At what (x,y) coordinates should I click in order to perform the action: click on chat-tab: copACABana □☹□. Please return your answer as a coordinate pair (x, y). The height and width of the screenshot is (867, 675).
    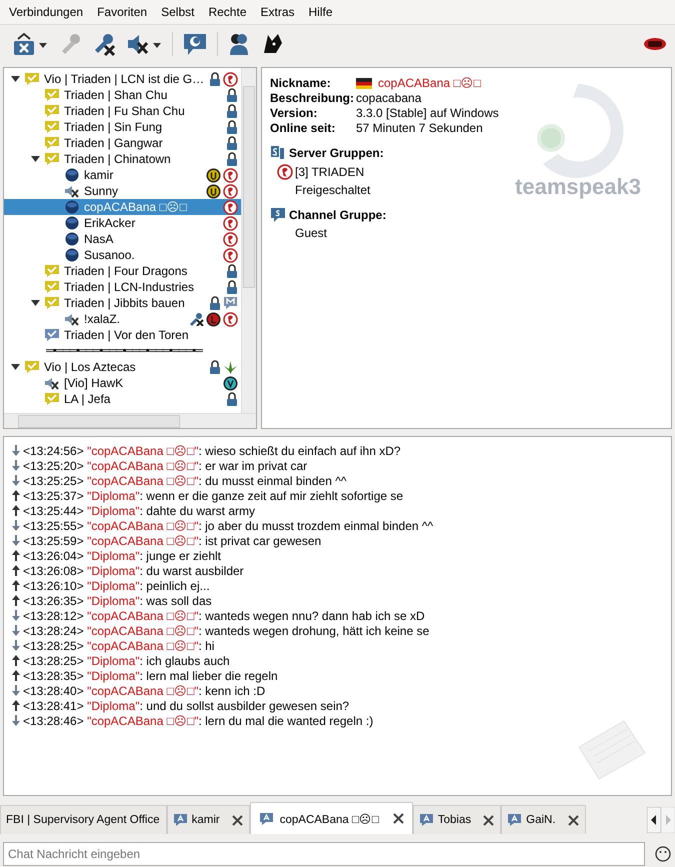
    Looking at the image, I should click on (331, 818).